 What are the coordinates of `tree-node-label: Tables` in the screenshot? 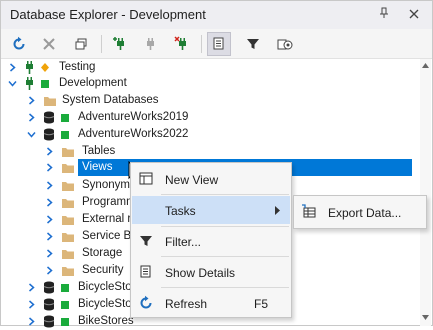 It's located at (99, 151).